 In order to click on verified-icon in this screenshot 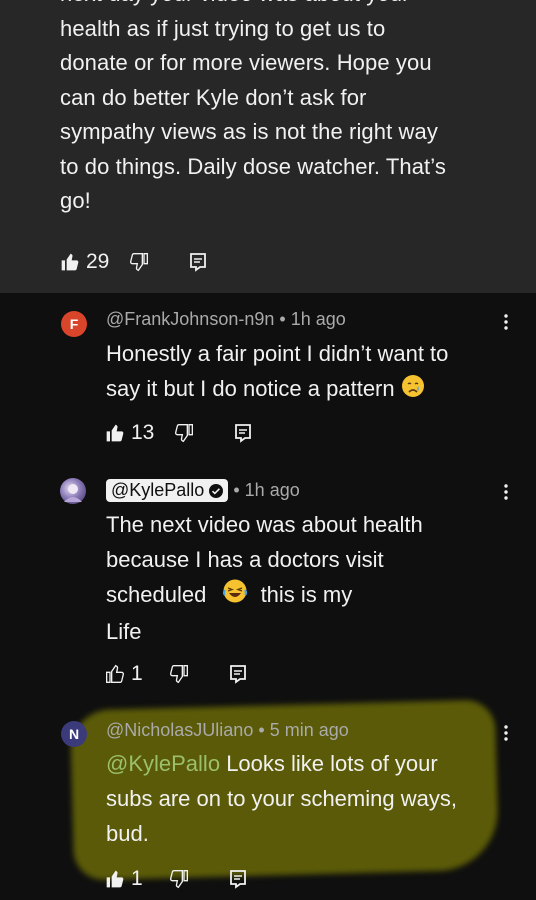, I will do `click(216, 490)`.